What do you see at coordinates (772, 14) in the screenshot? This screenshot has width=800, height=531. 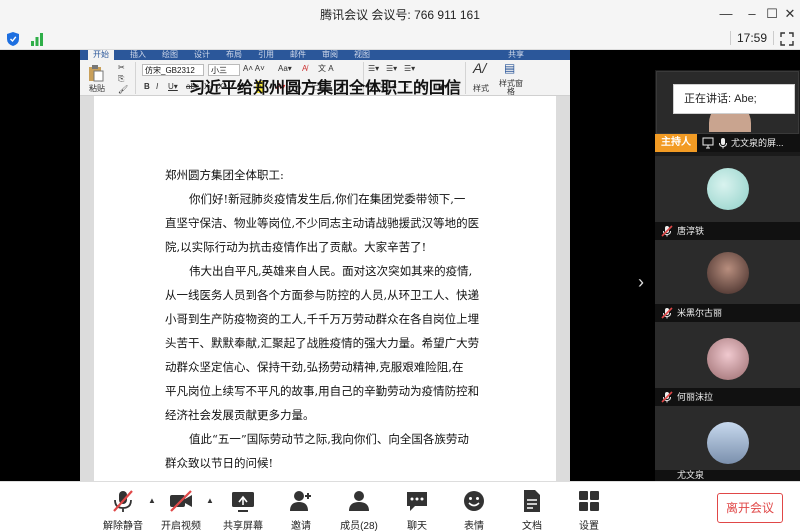 I see `maximize-icon: ☐` at bounding box center [772, 14].